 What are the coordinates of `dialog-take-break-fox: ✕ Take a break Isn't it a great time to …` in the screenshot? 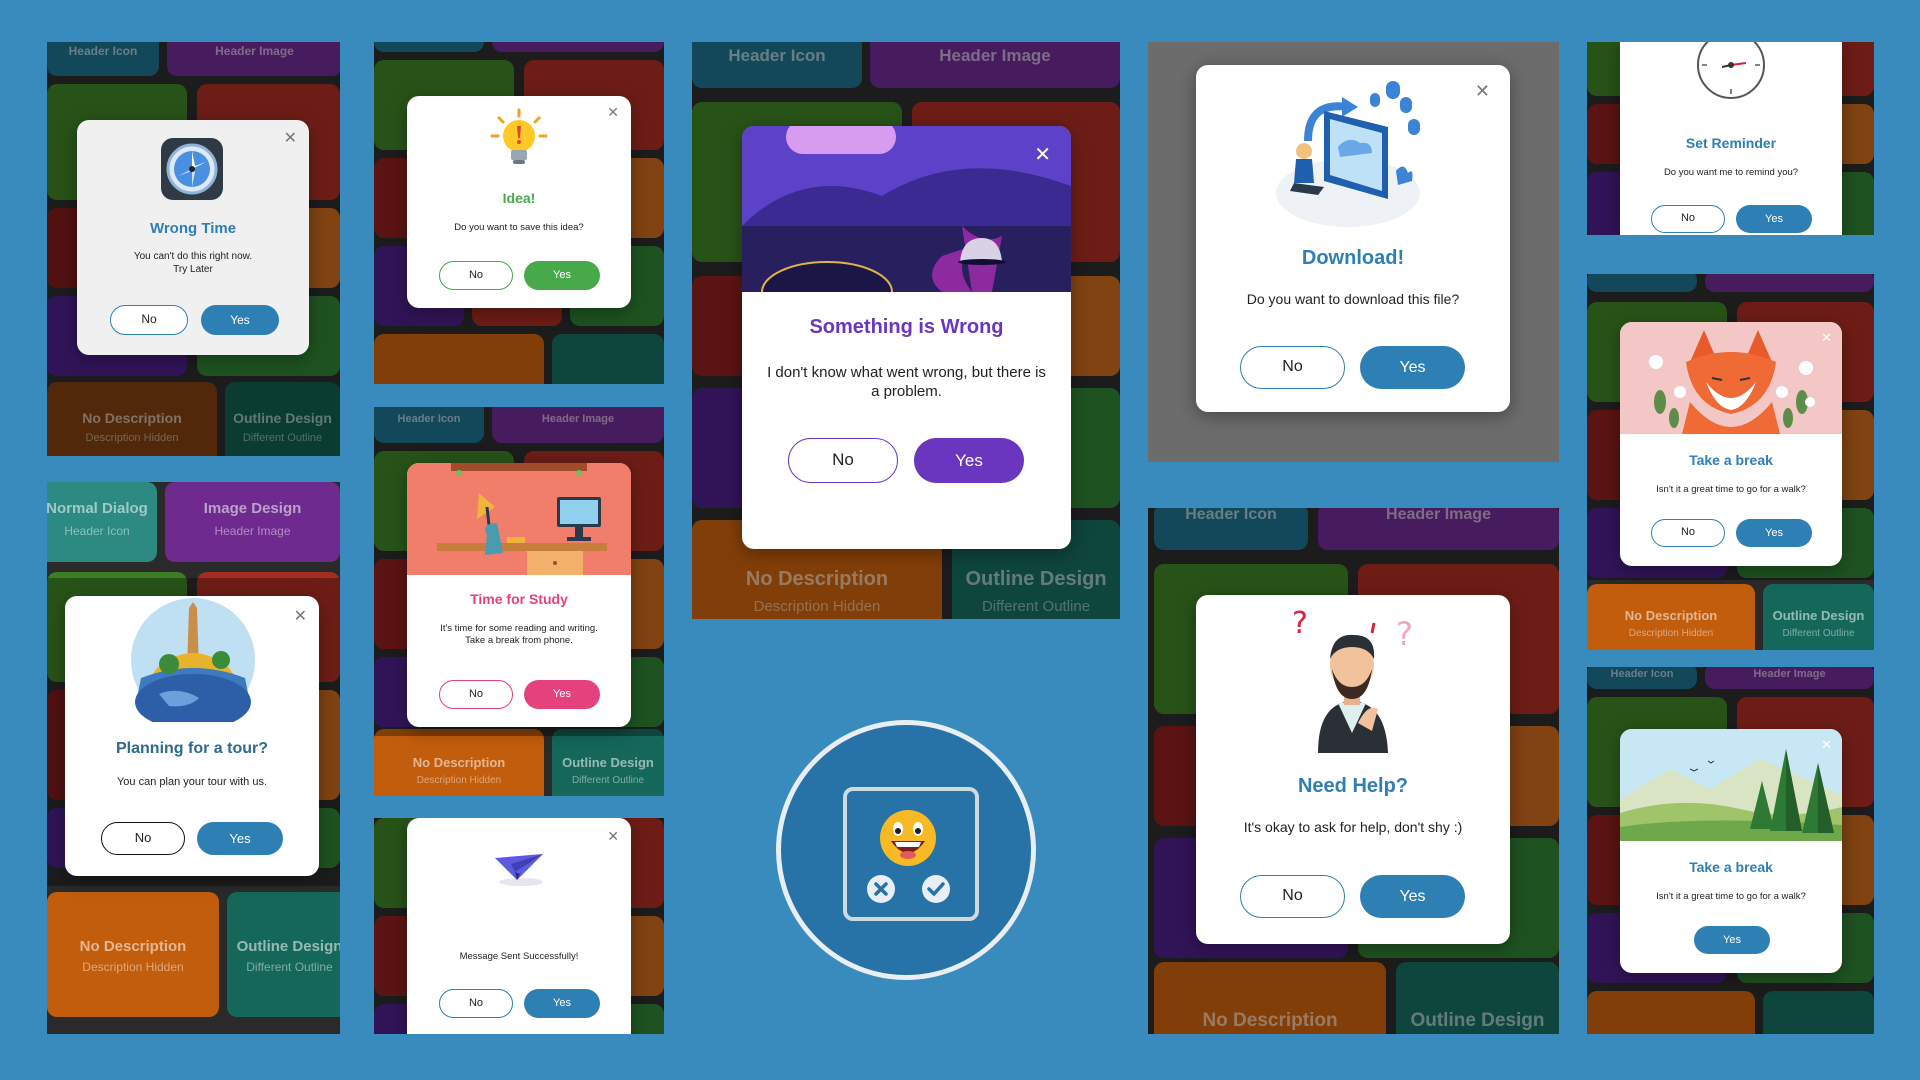 It's located at (1731, 444).